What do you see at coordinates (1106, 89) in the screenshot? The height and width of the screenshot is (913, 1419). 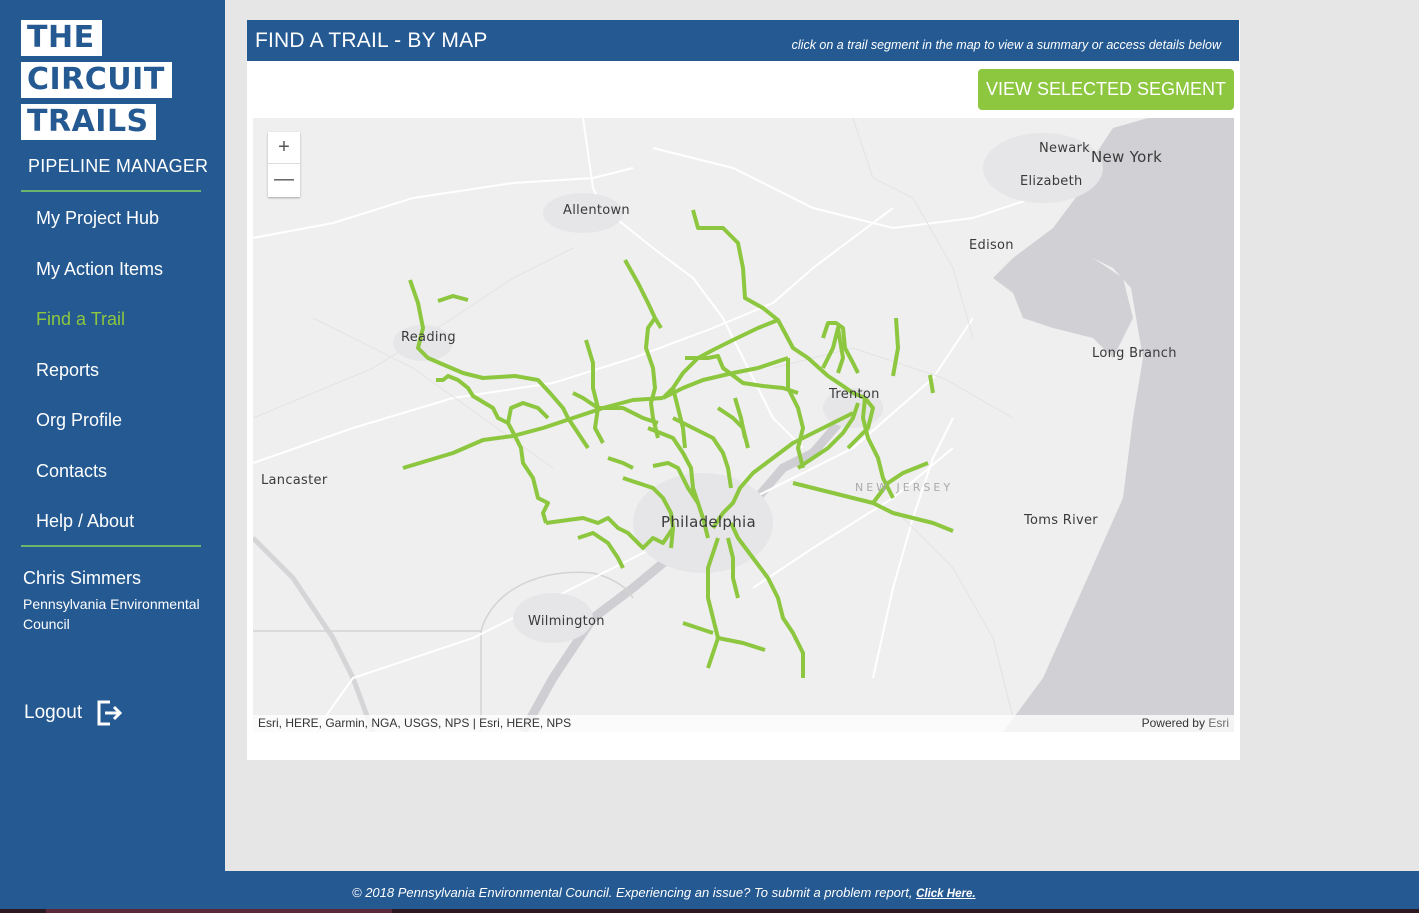 I see `view-selected-segment-button: VIEW SELECTED SEGMENT` at bounding box center [1106, 89].